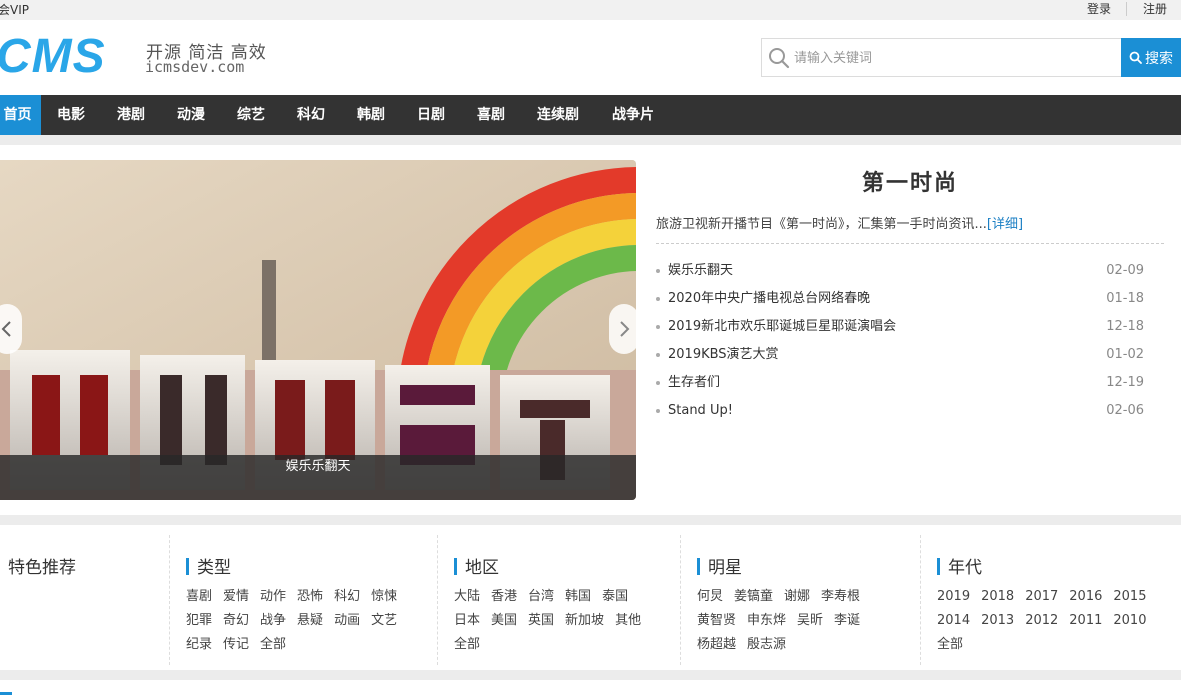 Image resolution: width=1181 pixels, height=700 pixels. What do you see at coordinates (14, 9) in the screenshot?
I see `vip-link: 会VIP` at bounding box center [14, 9].